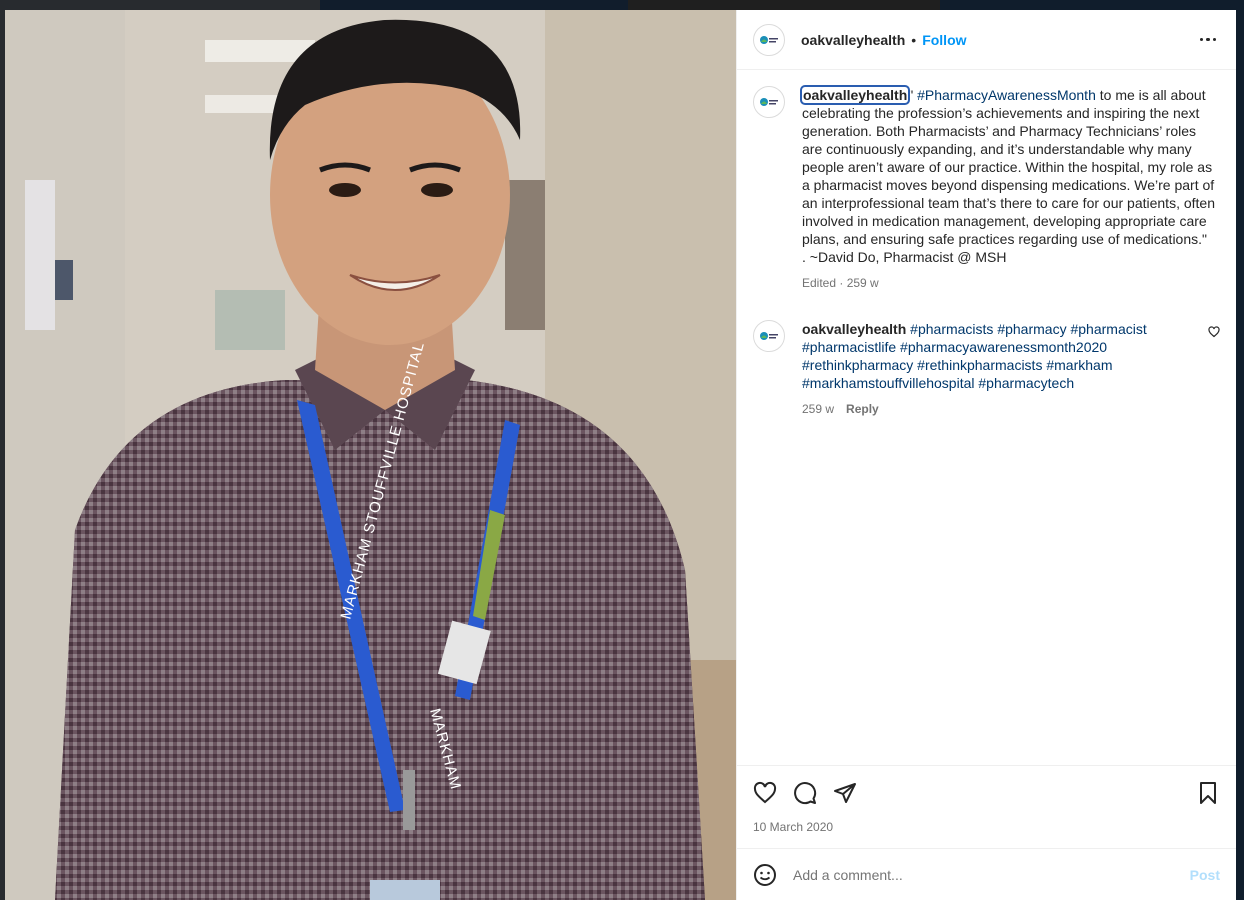 The image size is (1244, 900). I want to click on more-options-icon, so click(1208, 40).